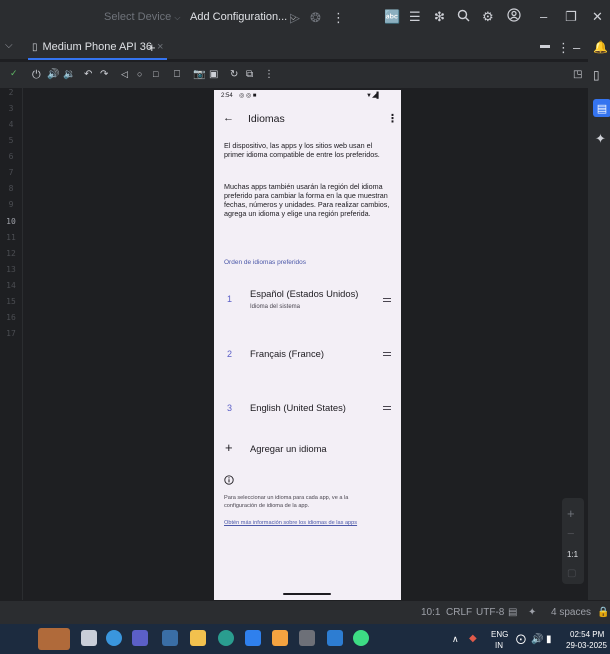 This screenshot has width=610, height=654. I want to click on hide-panel-icon: –, so click(576, 47).